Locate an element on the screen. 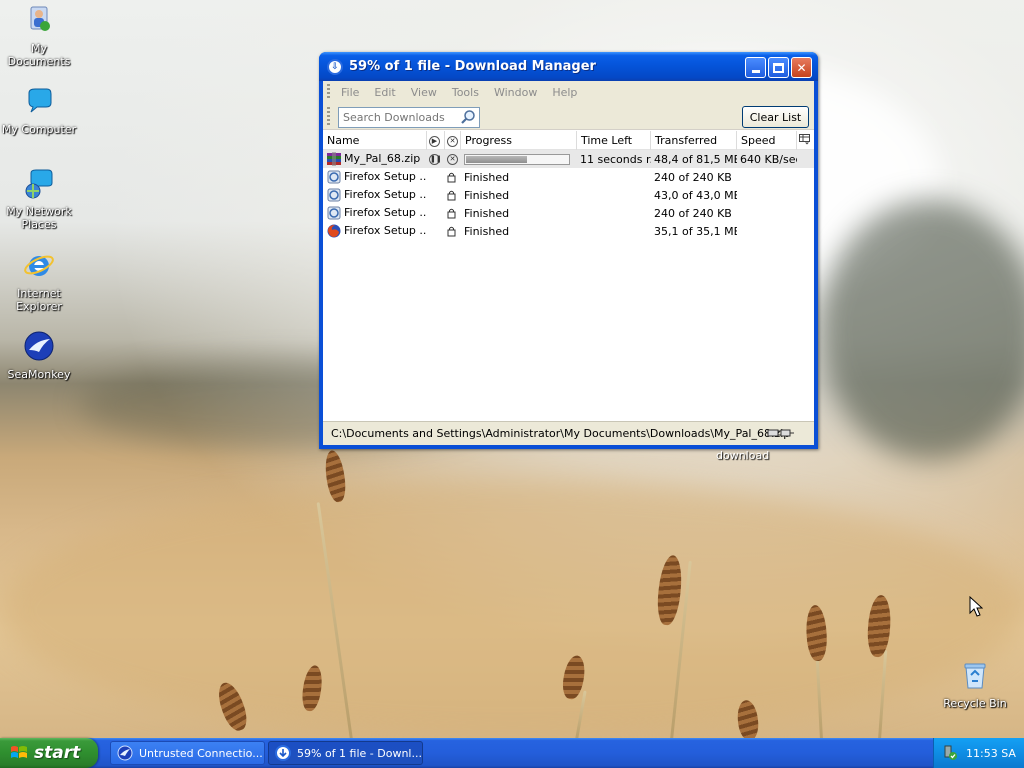 This screenshot has width=1024, height=768. desktop-icon-my-documents: My Documents is located at coordinates (39, 36).